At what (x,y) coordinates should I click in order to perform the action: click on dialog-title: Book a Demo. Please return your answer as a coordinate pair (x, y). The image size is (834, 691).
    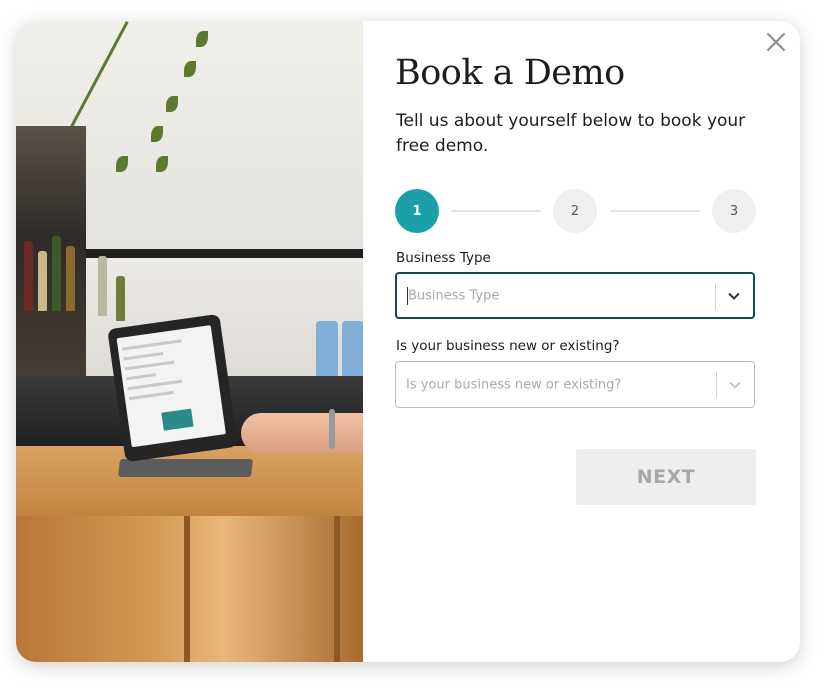
    Looking at the image, I should click on (510, 73).